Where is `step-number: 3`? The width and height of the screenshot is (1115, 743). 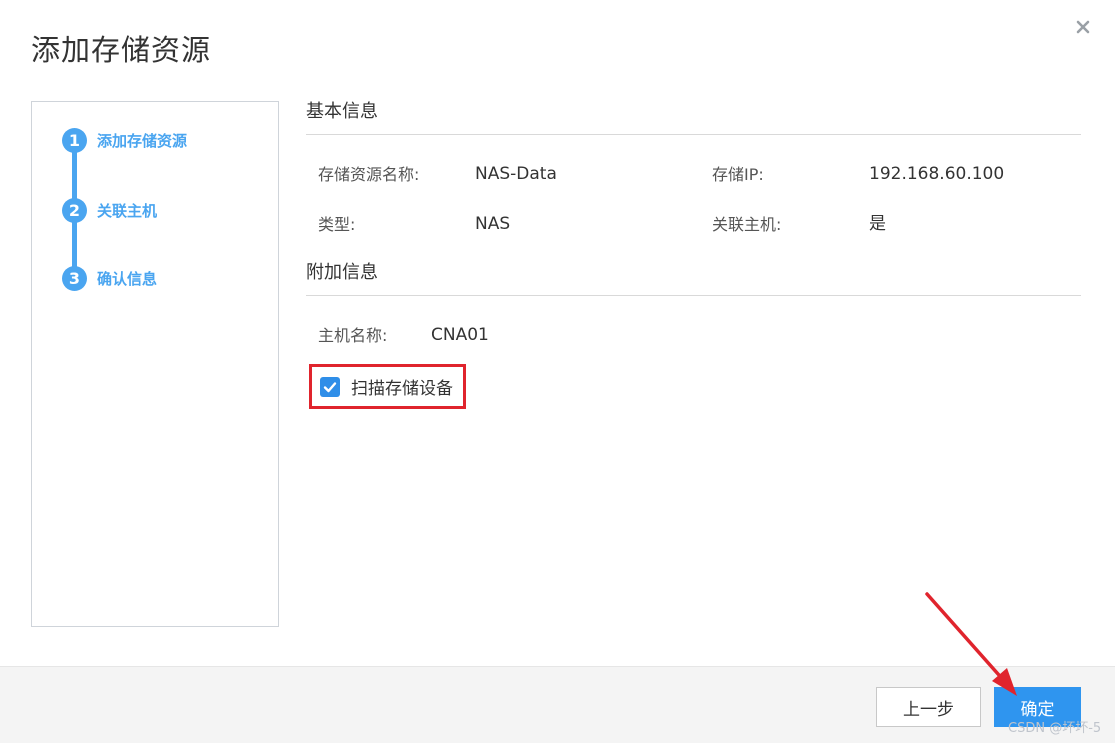
step-number: 3 is located at coordinates (74, 278).